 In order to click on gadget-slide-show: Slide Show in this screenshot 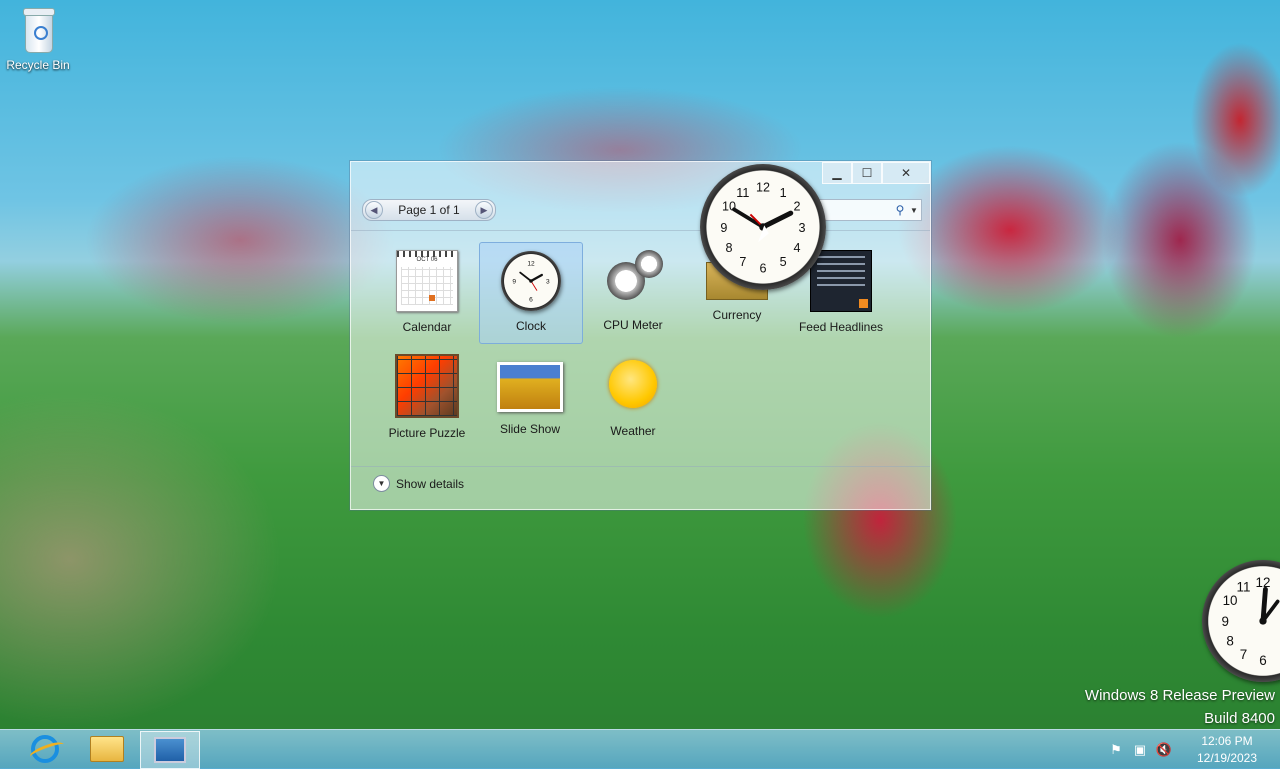, I will do `click(530, 396)`.